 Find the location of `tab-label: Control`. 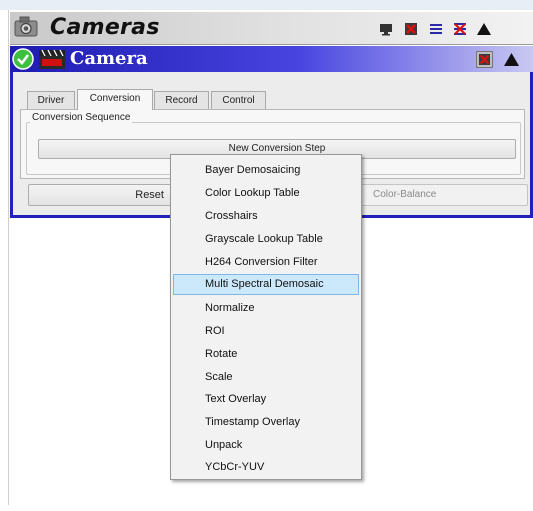

tab-label: Control is located at coordinates (238, 100).